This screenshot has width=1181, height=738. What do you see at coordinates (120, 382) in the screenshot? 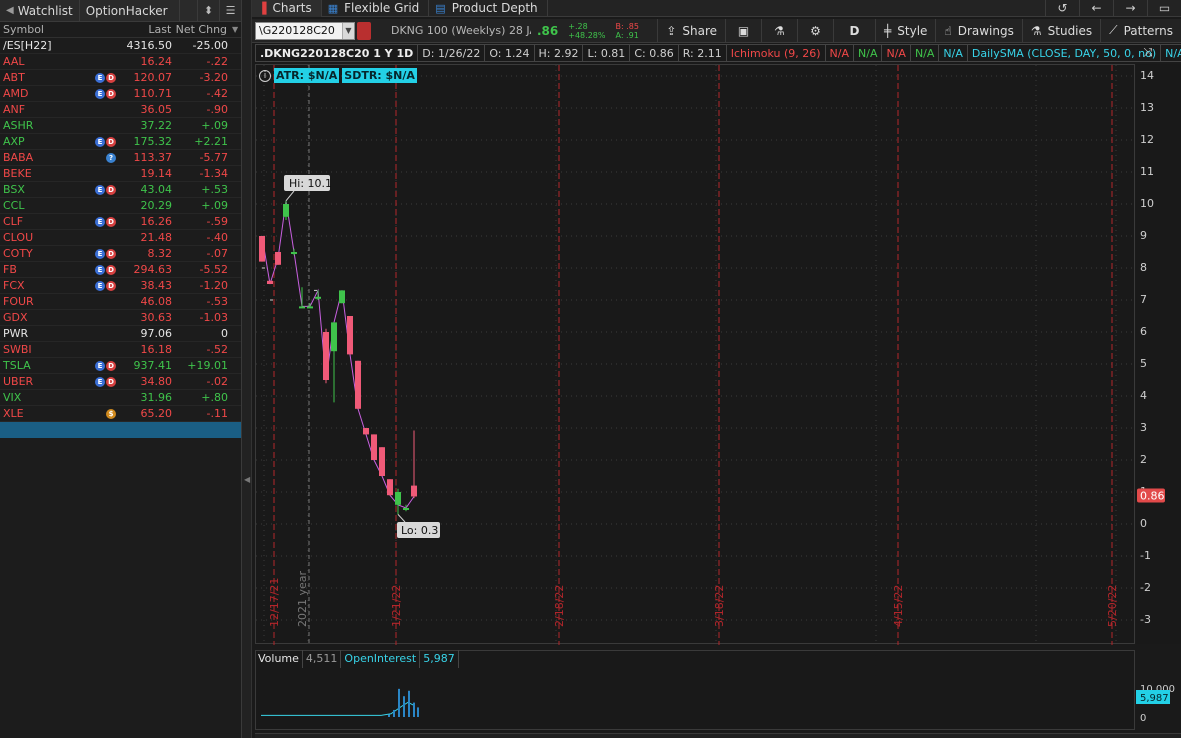
I see `watchlist-row: UBER E D 34.80 -.02` at bounding box center [120, 382].